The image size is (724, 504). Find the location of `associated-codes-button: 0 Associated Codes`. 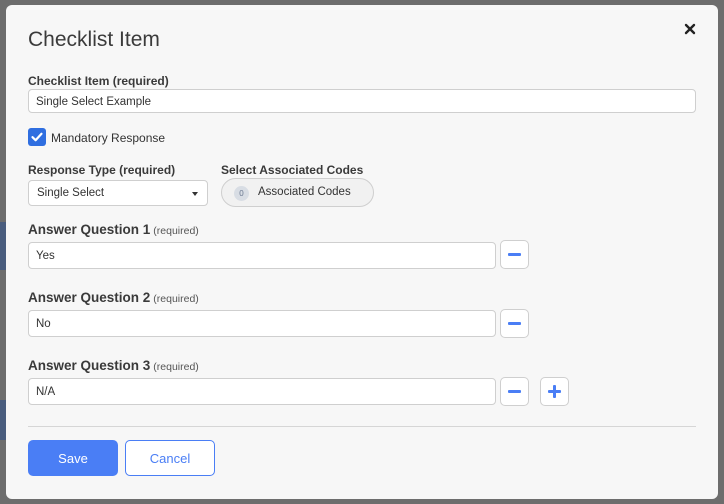

associated-codes-button: 0 Associated Codes is located at coordinates (297, 192).